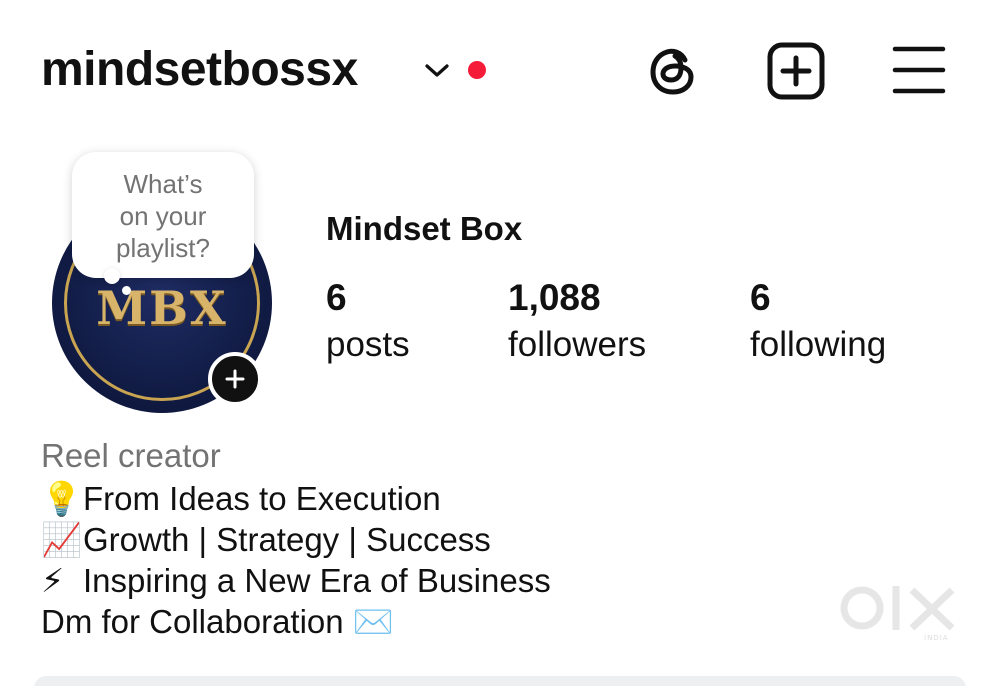 This screenshot has width=1000, height=686. I want to click on threads-icon, so click(673, 70).